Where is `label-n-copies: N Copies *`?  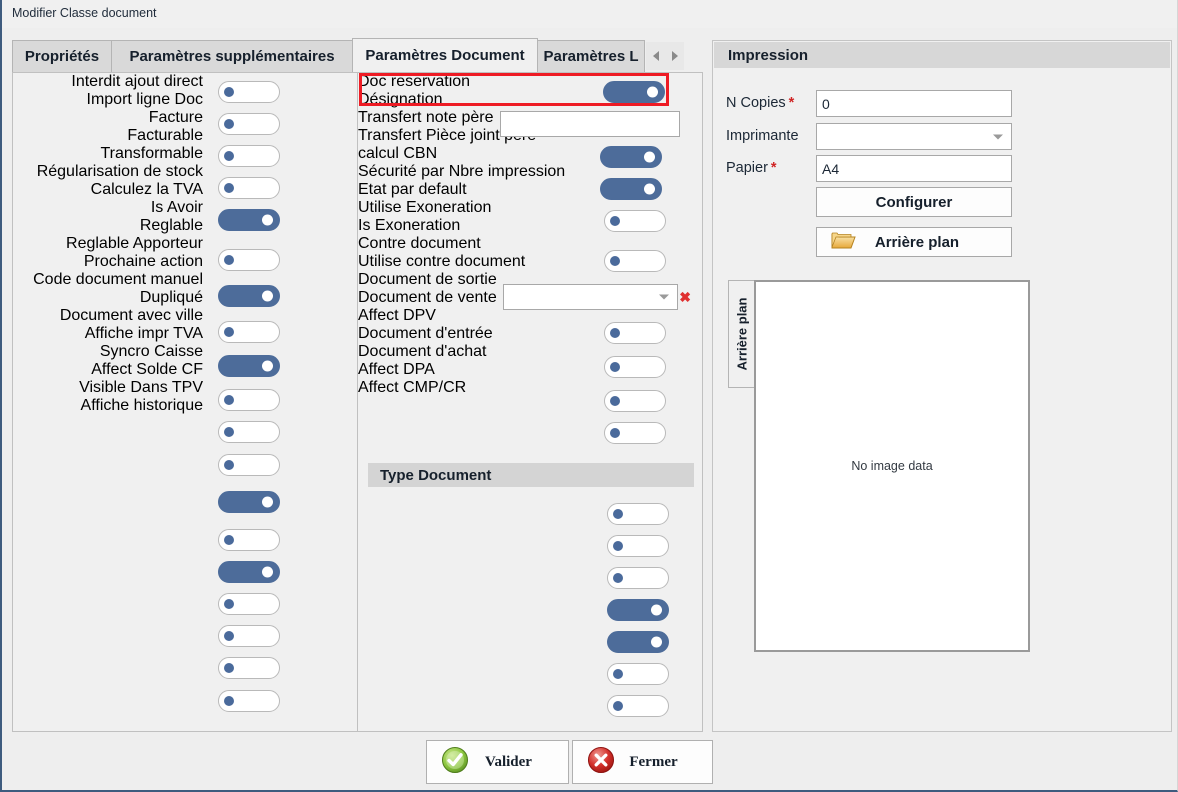
label-n-copies: N Copies * is located at coordinates (760, 103).